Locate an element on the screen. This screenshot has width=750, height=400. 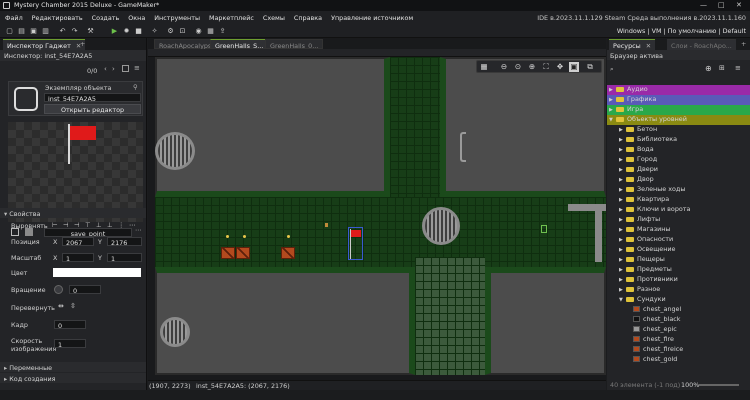
rotation-knob-icon is located at coordinates (58, 289).